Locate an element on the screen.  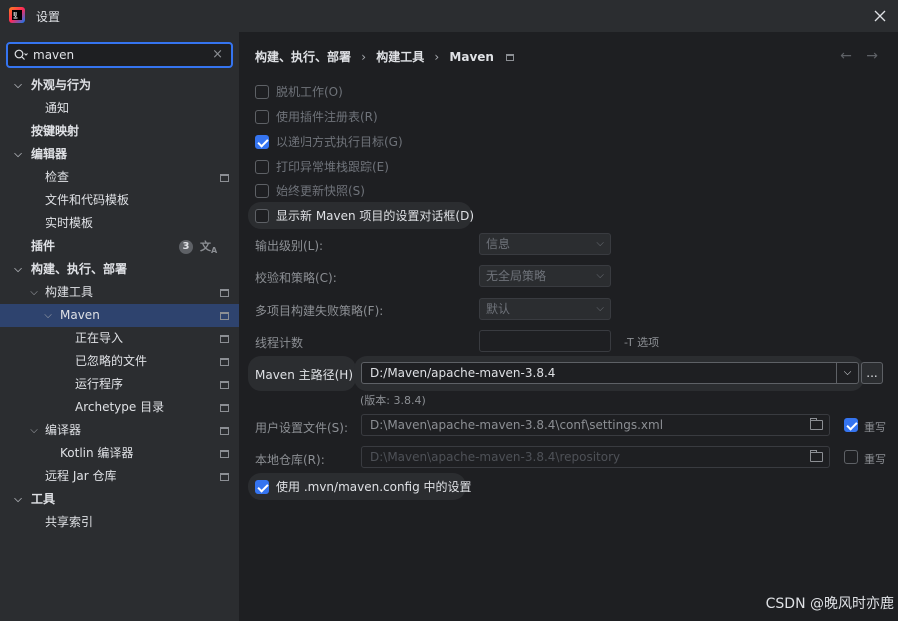
tree-item-appearance: ⌵ 外观与行为 is located at coordinates (119, 85).